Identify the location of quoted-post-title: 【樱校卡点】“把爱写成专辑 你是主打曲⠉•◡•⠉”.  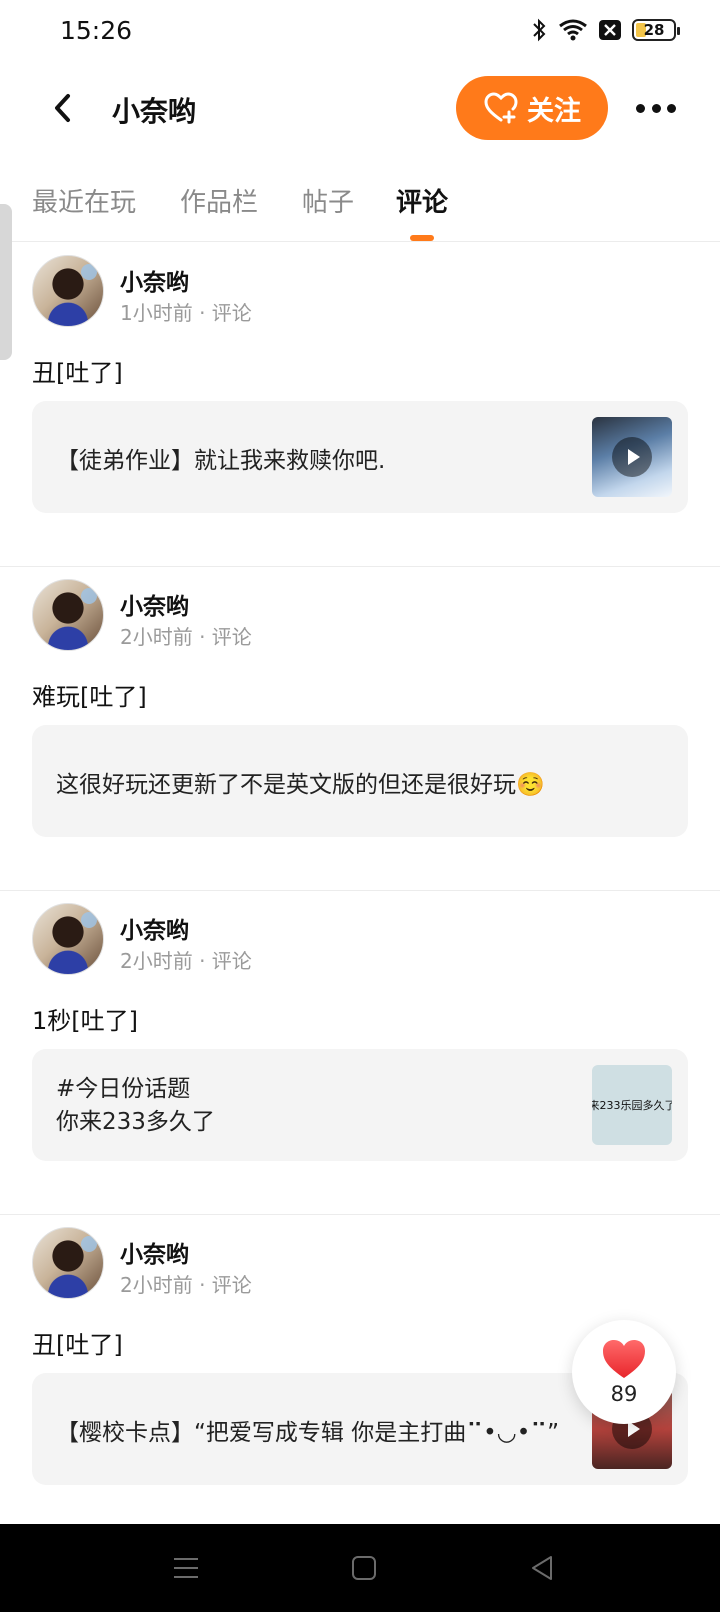
(308, 1433).